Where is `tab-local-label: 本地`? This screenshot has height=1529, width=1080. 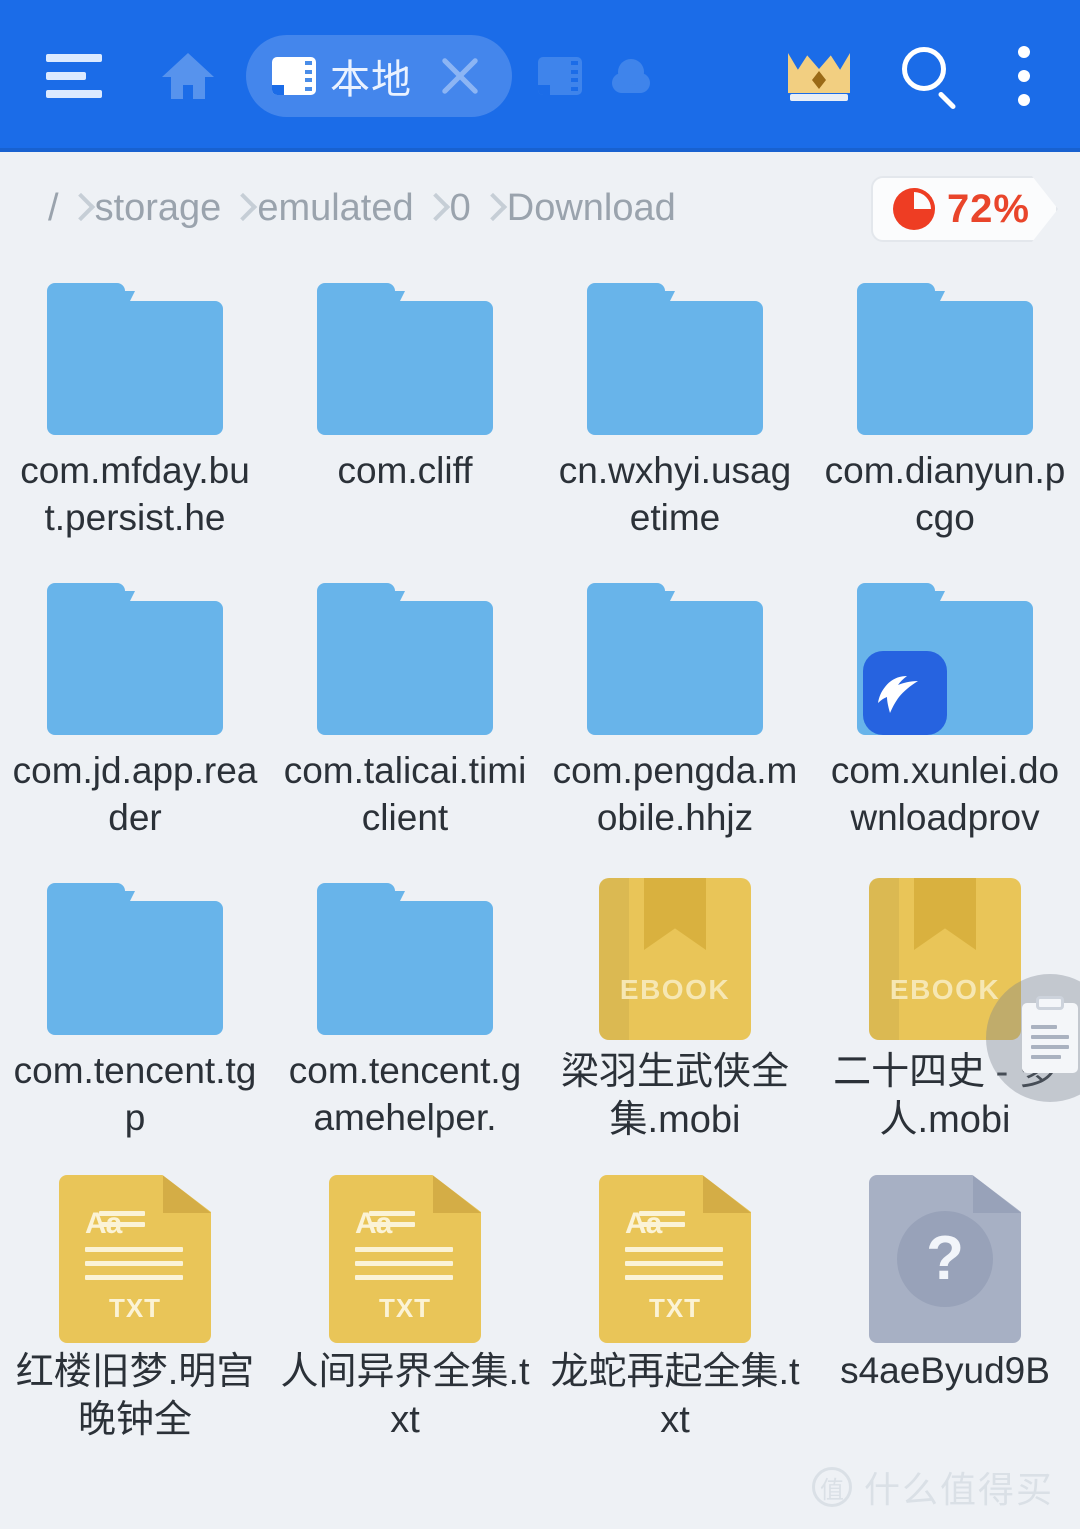
tab-local-label: 本地 is located at coordinates (371, 80).